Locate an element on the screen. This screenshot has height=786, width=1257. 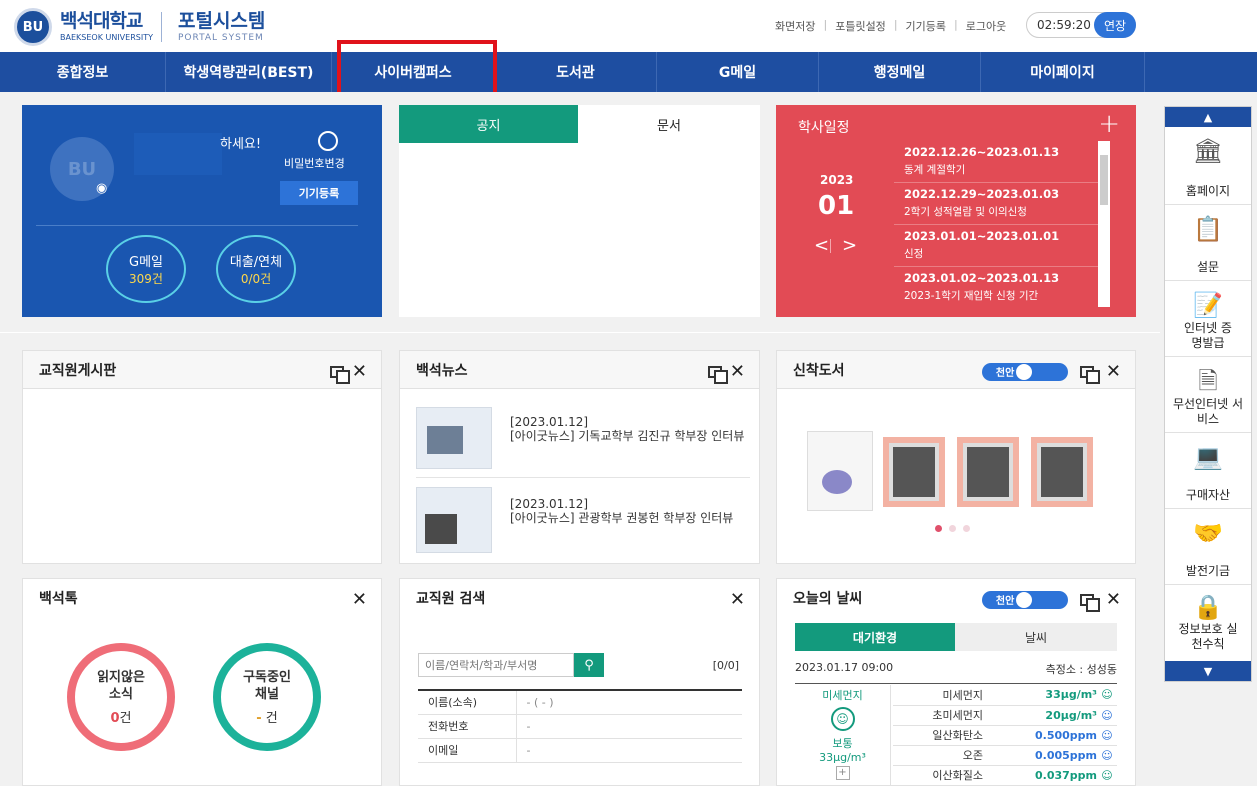
news-item: [2023.01.12] [아이굿뉴스] 관광학부 권봉헌 학부장 인터뷰 is located at coordinates (630, 511).